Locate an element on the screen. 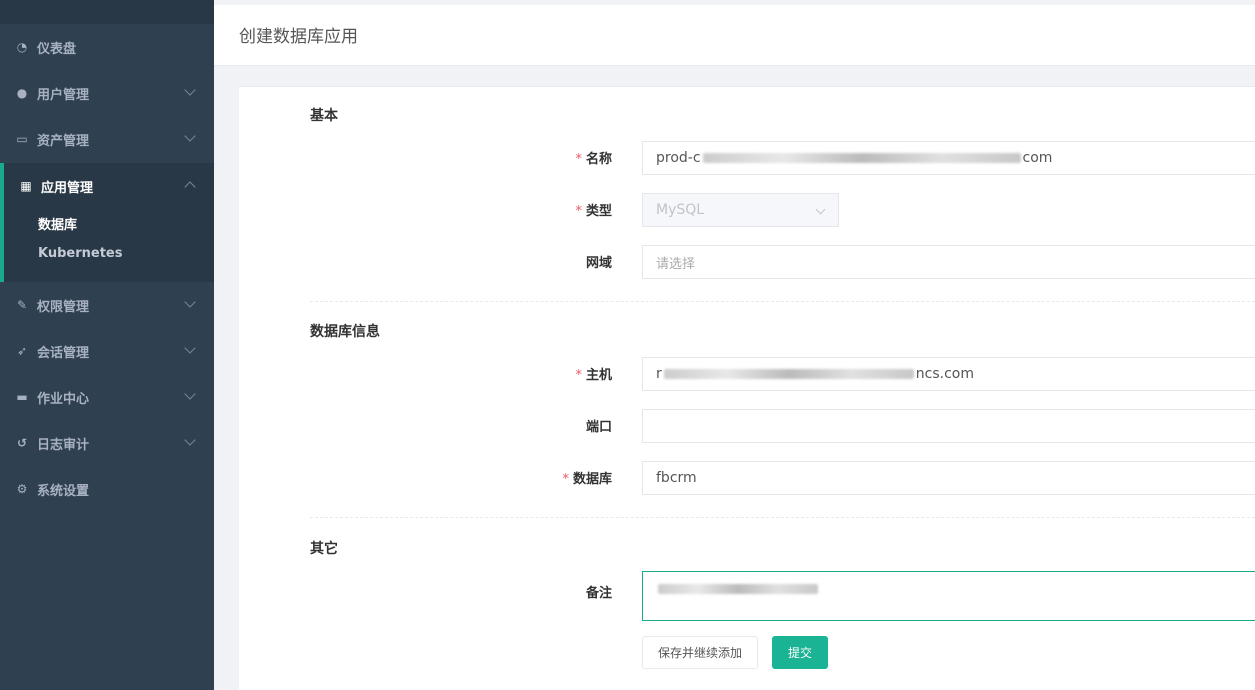  chevron-up-icon is located at coordinates (190, 187).